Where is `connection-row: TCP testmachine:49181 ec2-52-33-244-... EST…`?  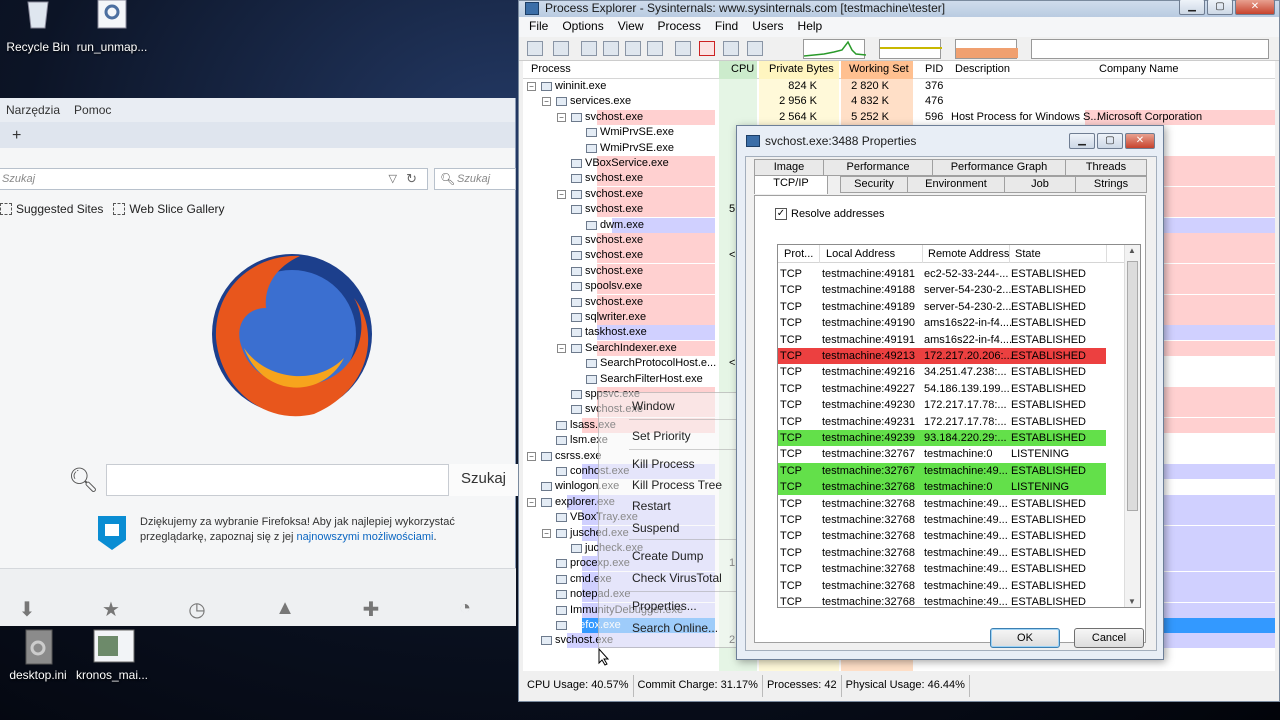 connection-row: TCP testmachine:49181 ec2-52-33-244-... EST… is located at coordinates (942, 274).